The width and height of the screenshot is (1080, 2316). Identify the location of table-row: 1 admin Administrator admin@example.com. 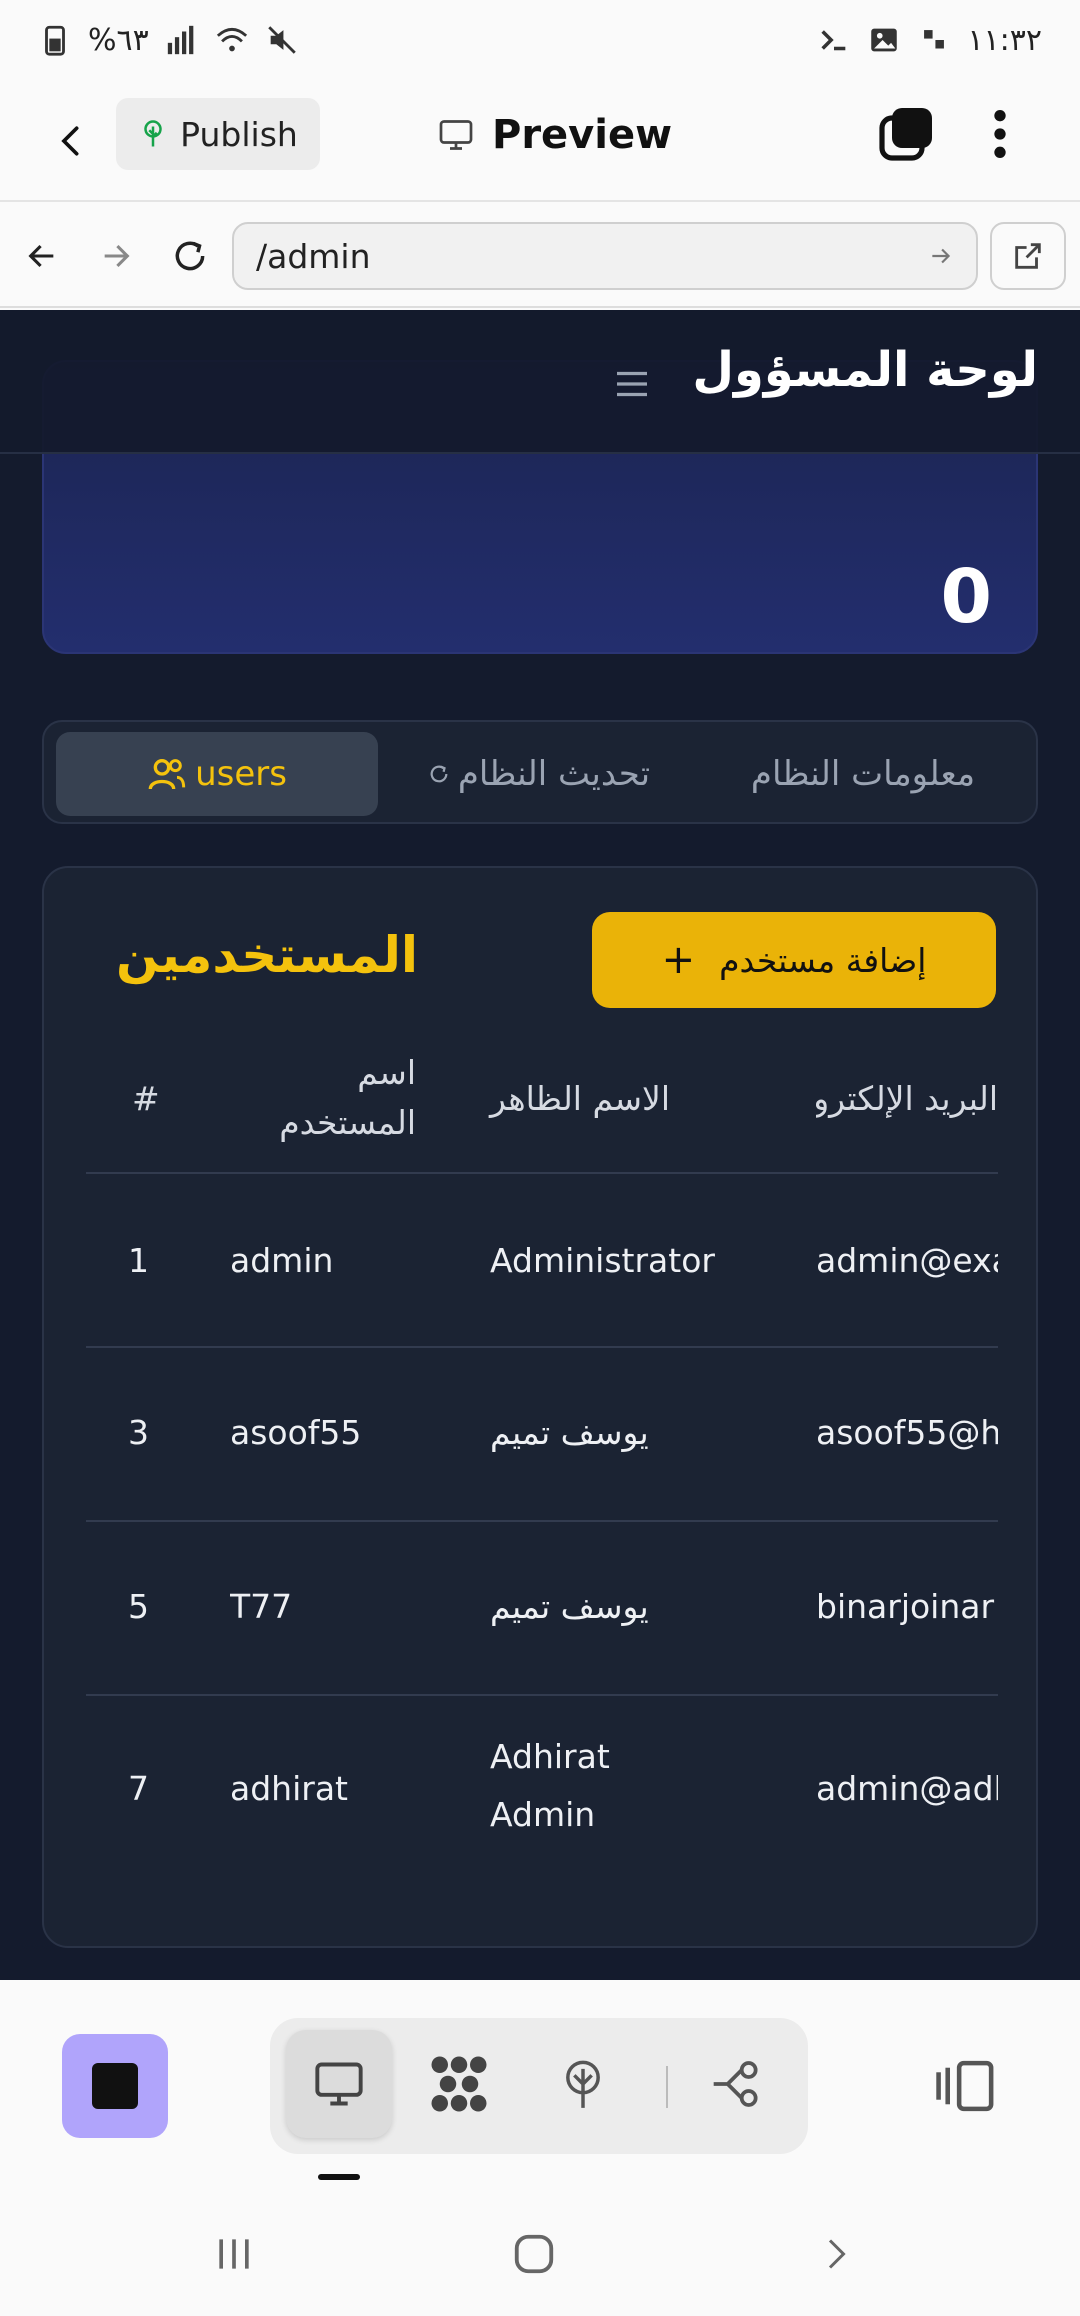
(542, 1261).